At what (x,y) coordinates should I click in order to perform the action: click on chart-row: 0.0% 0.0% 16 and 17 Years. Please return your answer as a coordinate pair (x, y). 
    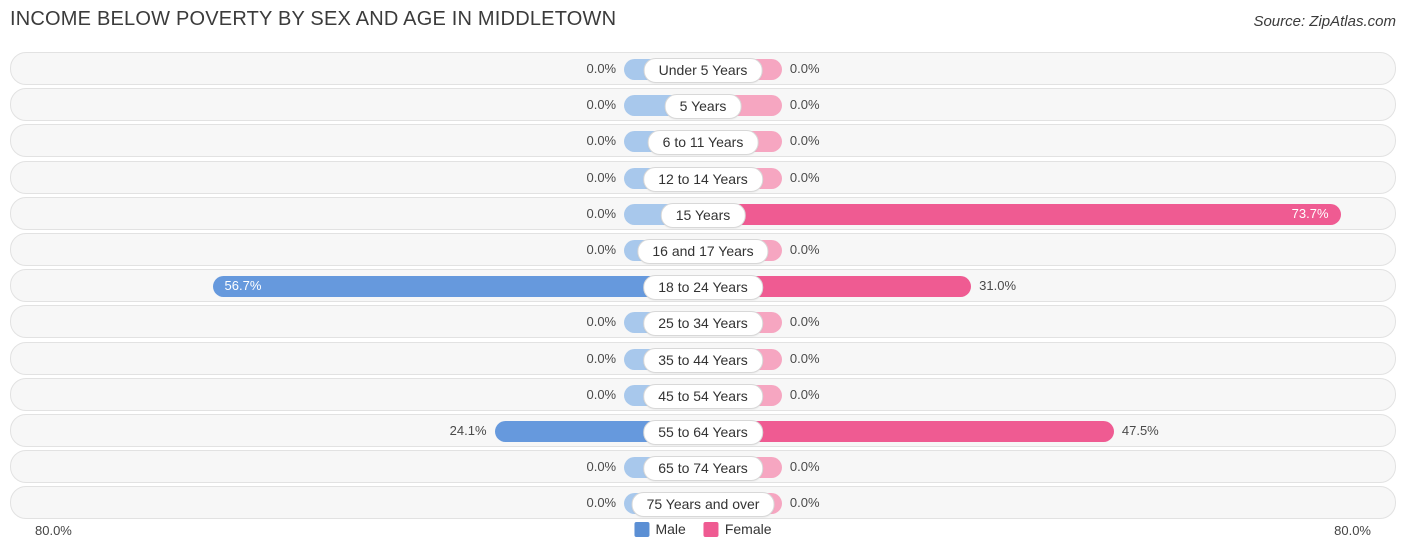
    Looking at the image, I should click on (703, 249).